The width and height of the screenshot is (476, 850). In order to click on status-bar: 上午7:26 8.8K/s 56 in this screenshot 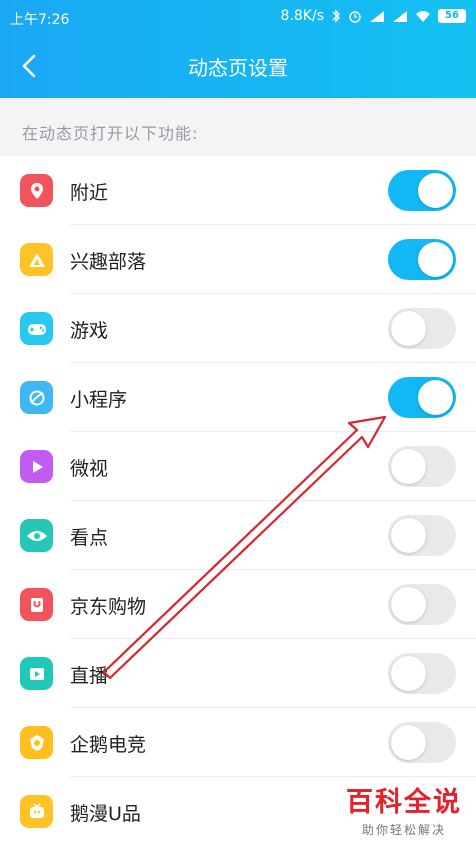, I will do `click(238, 17)`.